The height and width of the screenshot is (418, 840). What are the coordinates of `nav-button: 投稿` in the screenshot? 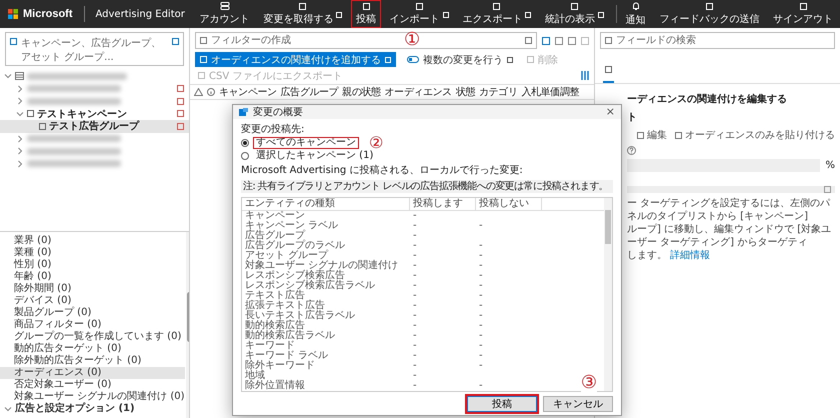 It's located at (366, 14).